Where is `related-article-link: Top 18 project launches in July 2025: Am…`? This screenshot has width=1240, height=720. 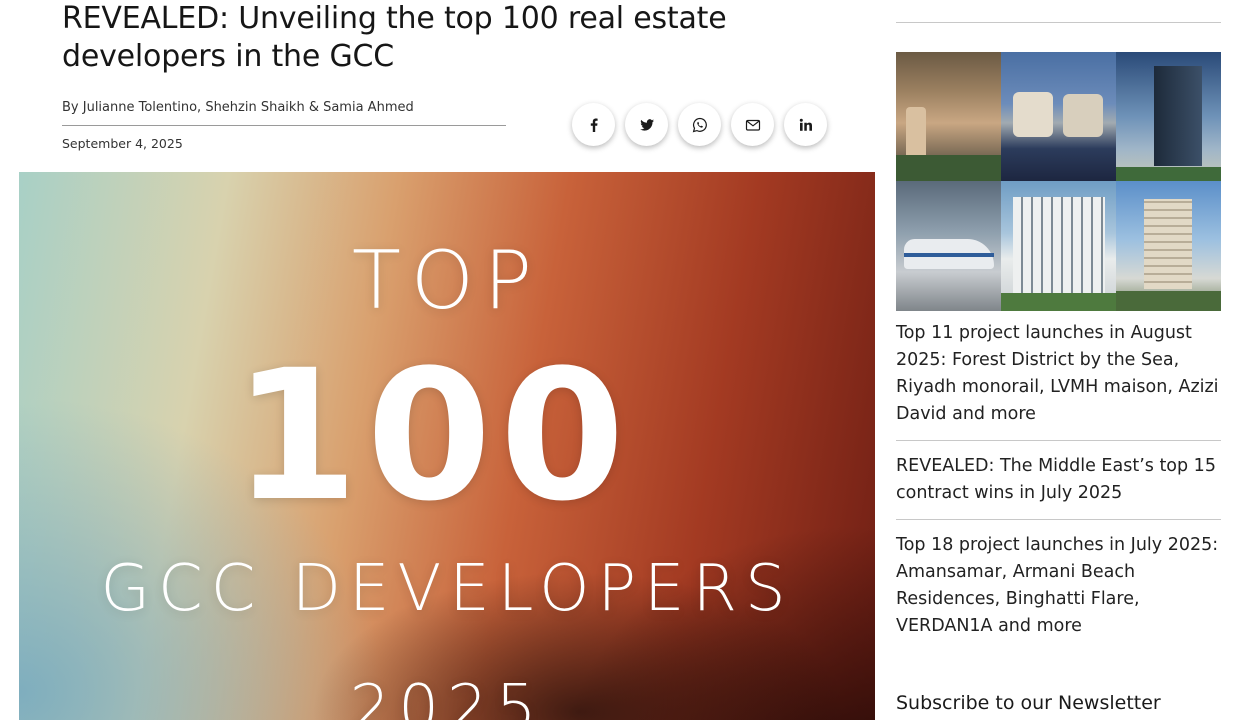
related-article-link: Top 18 project launches in July 2025: Am… is located at coordinates (1058, 592).